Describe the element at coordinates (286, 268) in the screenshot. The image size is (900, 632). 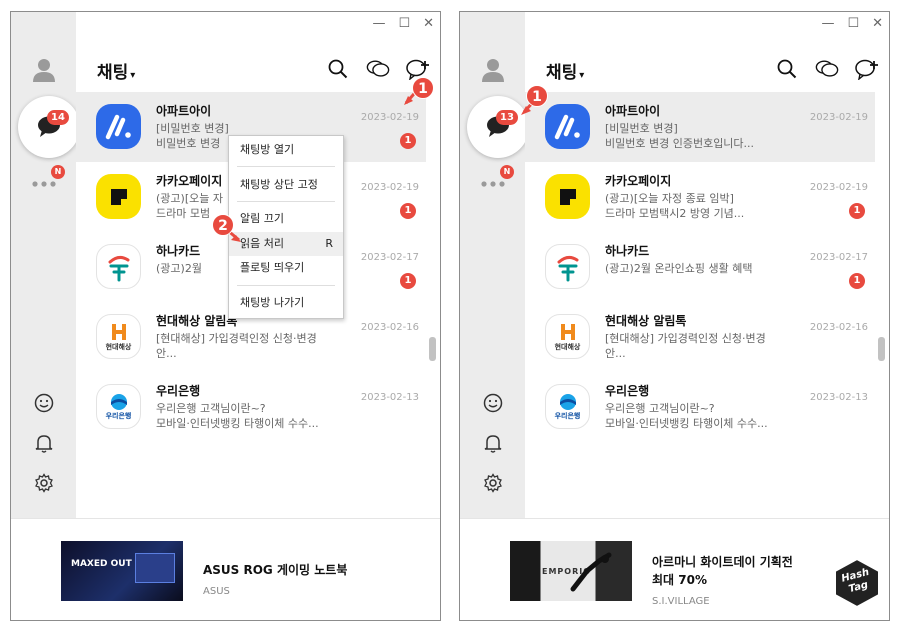
I see `menu-item-floating: 플로팅 띄우기` at that location.